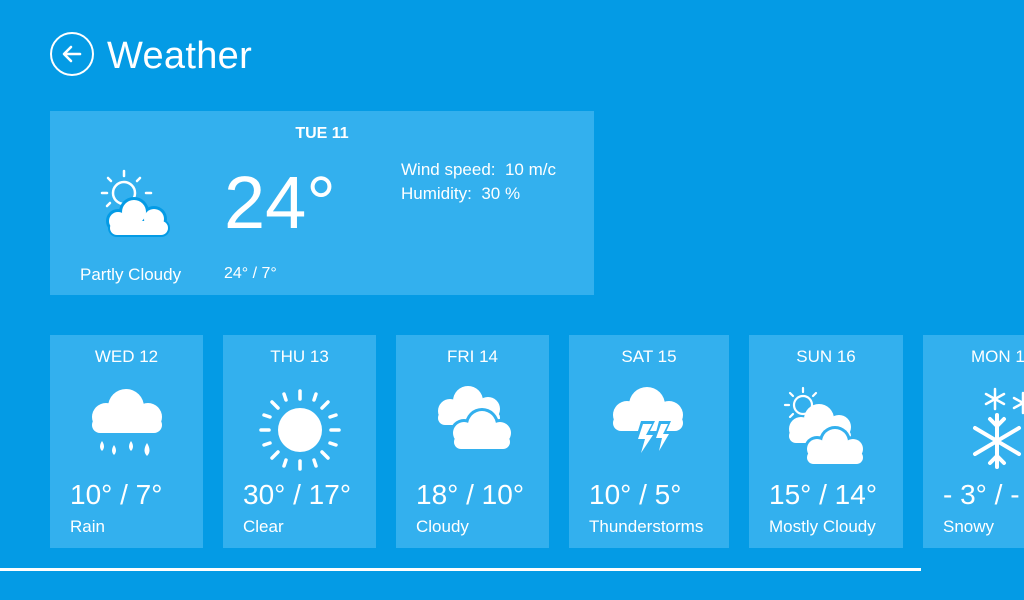 The image size is (1024, 600). I want to click on forecast-tile-sun: SUN 16 15° / 14° Mostly Cloudy, so click(826, 441).